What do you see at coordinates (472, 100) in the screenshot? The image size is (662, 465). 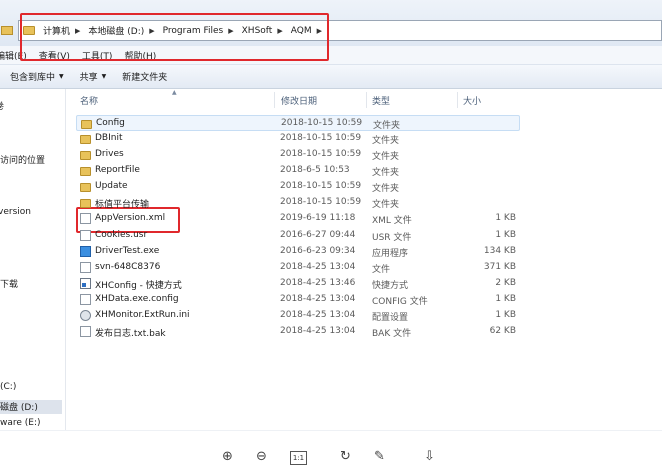 I see `column-header-size: 大小` at bounding box center [472, 100].